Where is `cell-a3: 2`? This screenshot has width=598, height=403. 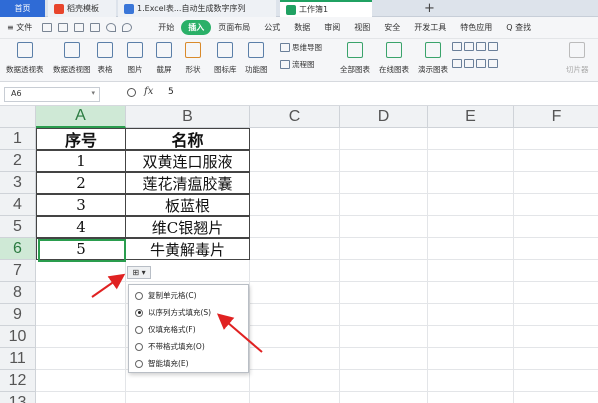
cell-a3: 2 is located at coordinates (81, 183).